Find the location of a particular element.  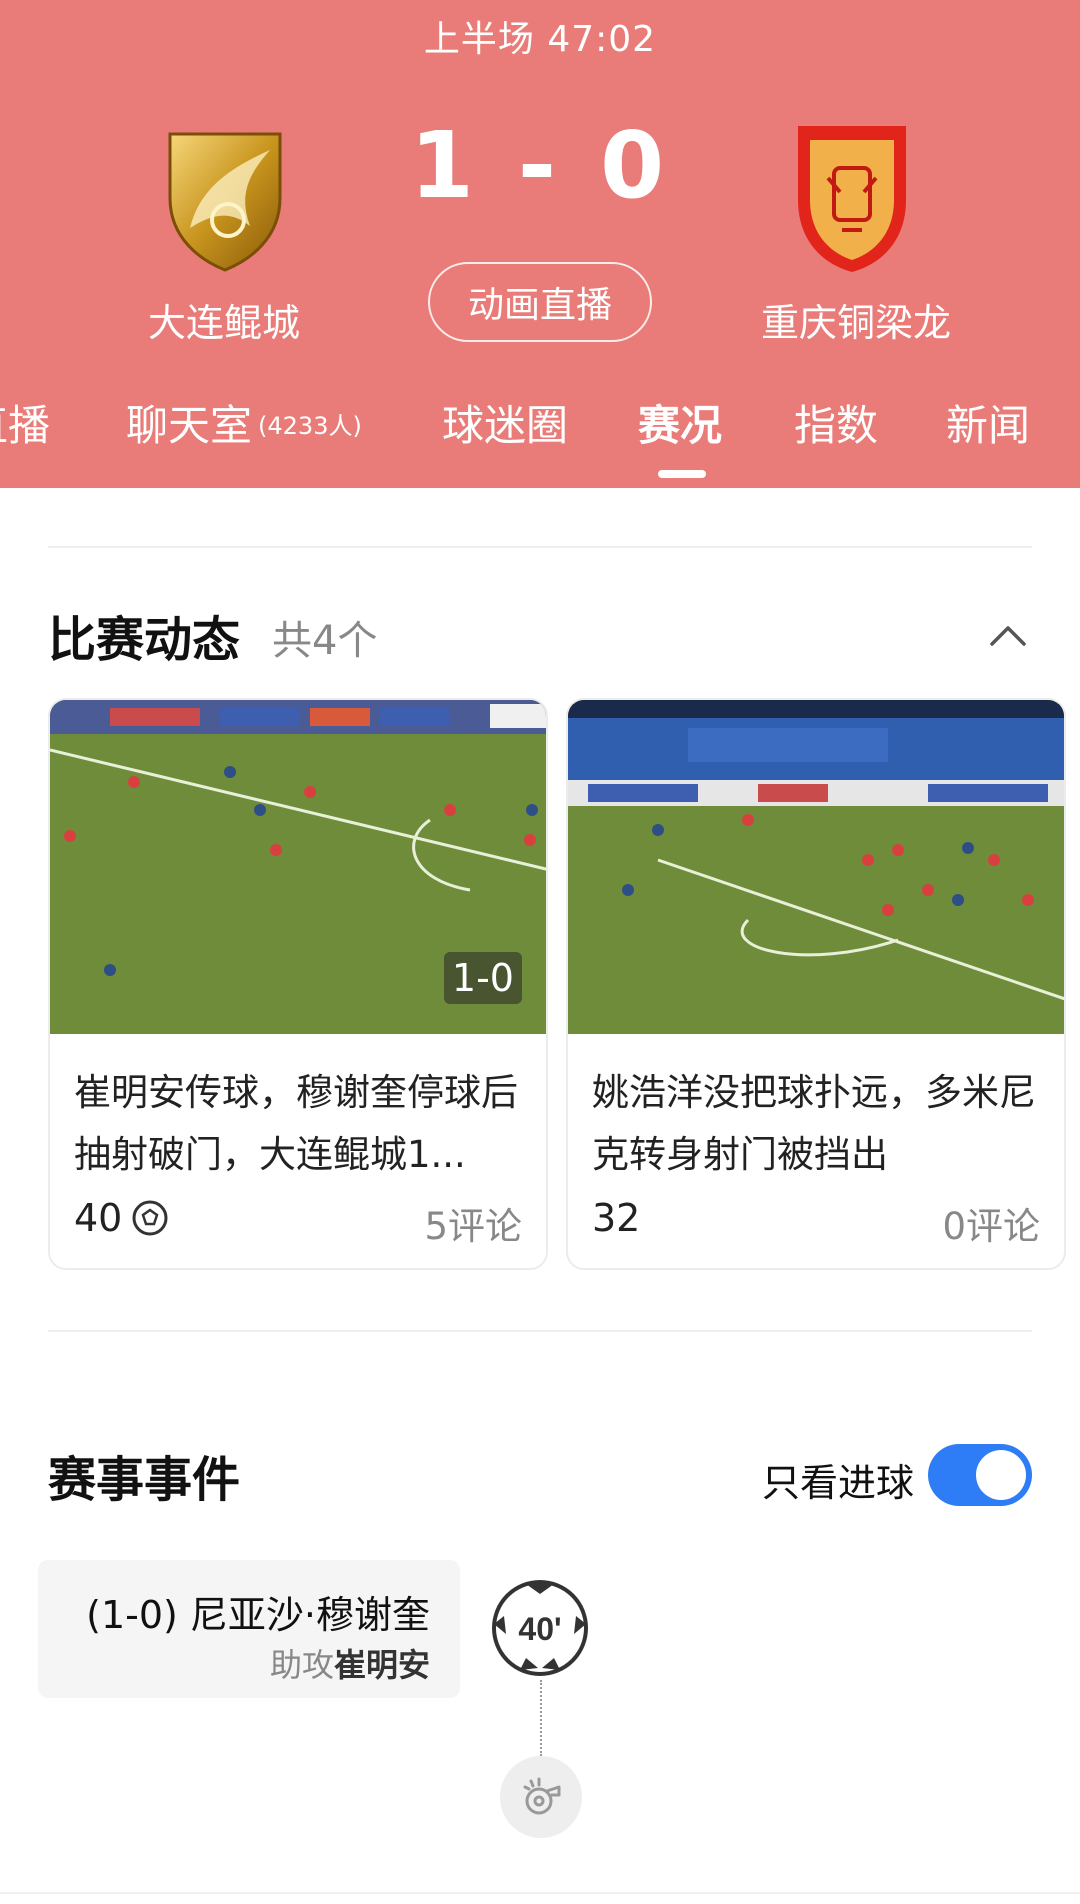

toggle-knob is located at coordinates (1001, 1475).